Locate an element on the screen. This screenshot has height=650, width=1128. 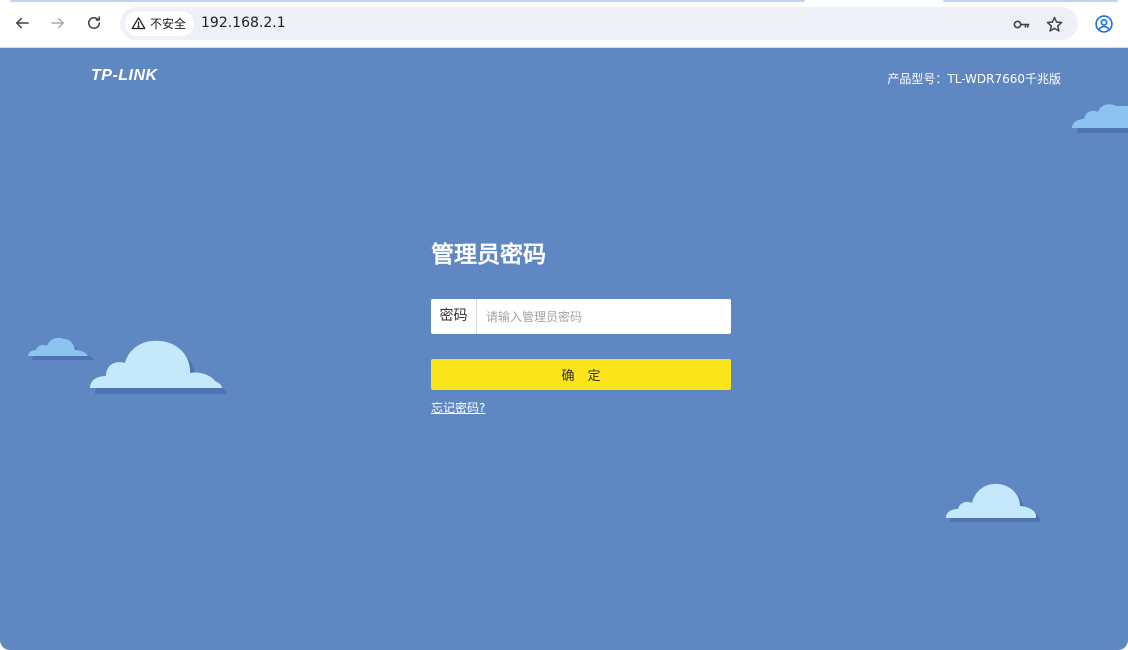
reload-icon is located at coordinates (94, 22).